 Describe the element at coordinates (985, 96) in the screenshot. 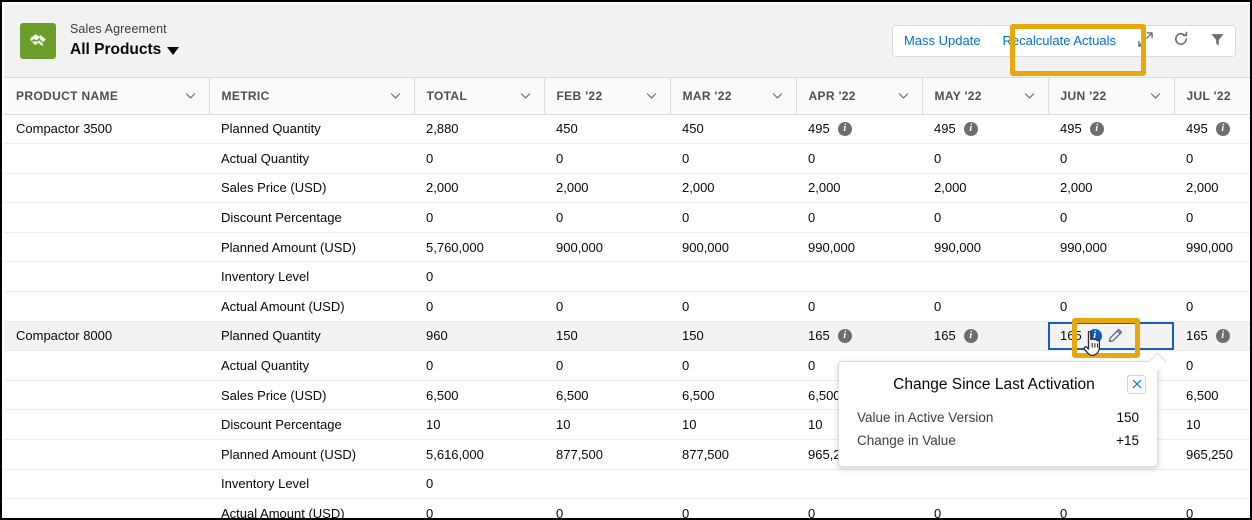

I see `column-header-may22: May '22` at that location.